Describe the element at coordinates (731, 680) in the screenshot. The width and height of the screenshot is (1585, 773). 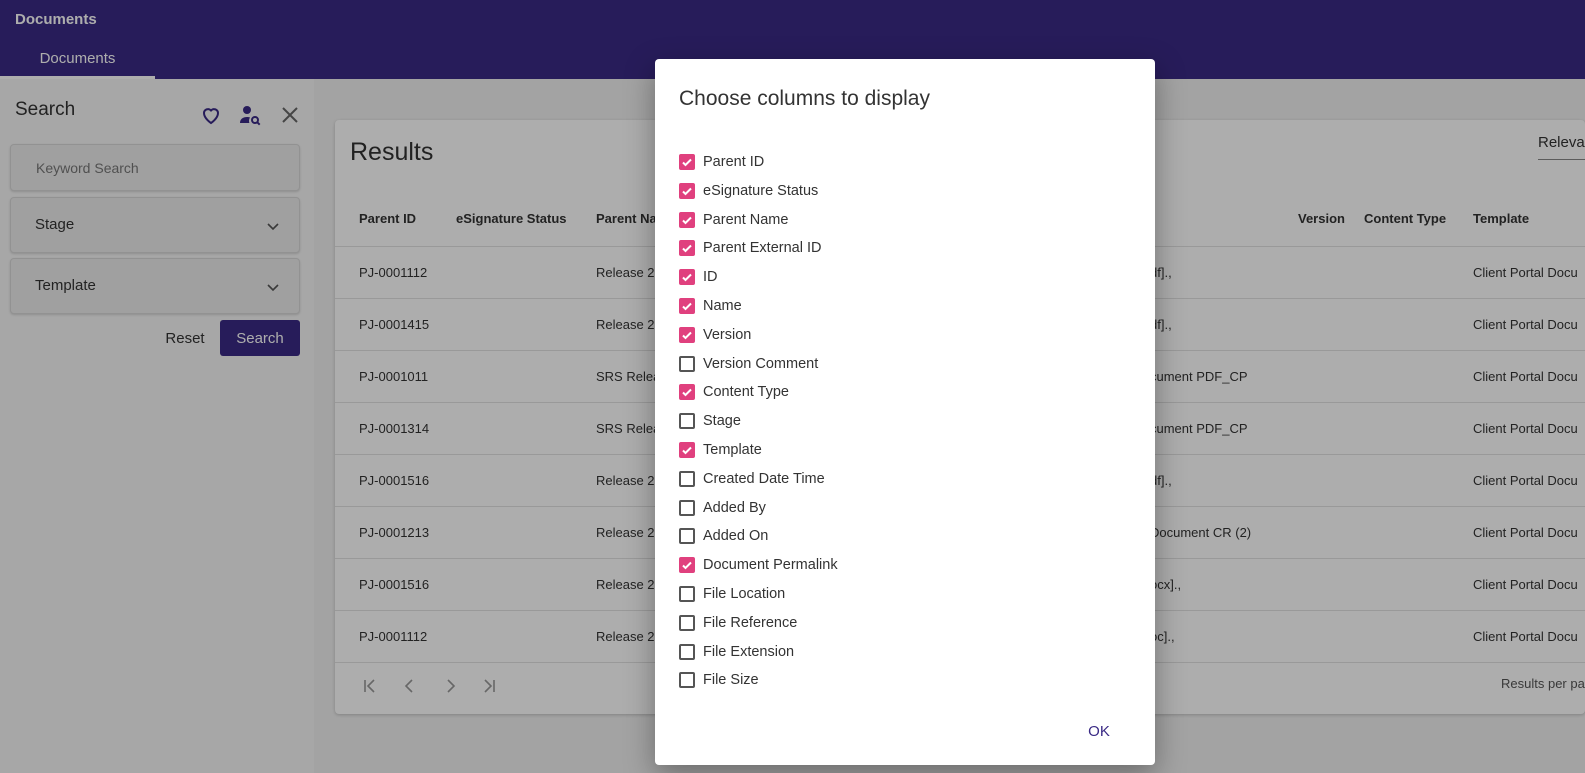
I see `option-label: File Size` at that location.